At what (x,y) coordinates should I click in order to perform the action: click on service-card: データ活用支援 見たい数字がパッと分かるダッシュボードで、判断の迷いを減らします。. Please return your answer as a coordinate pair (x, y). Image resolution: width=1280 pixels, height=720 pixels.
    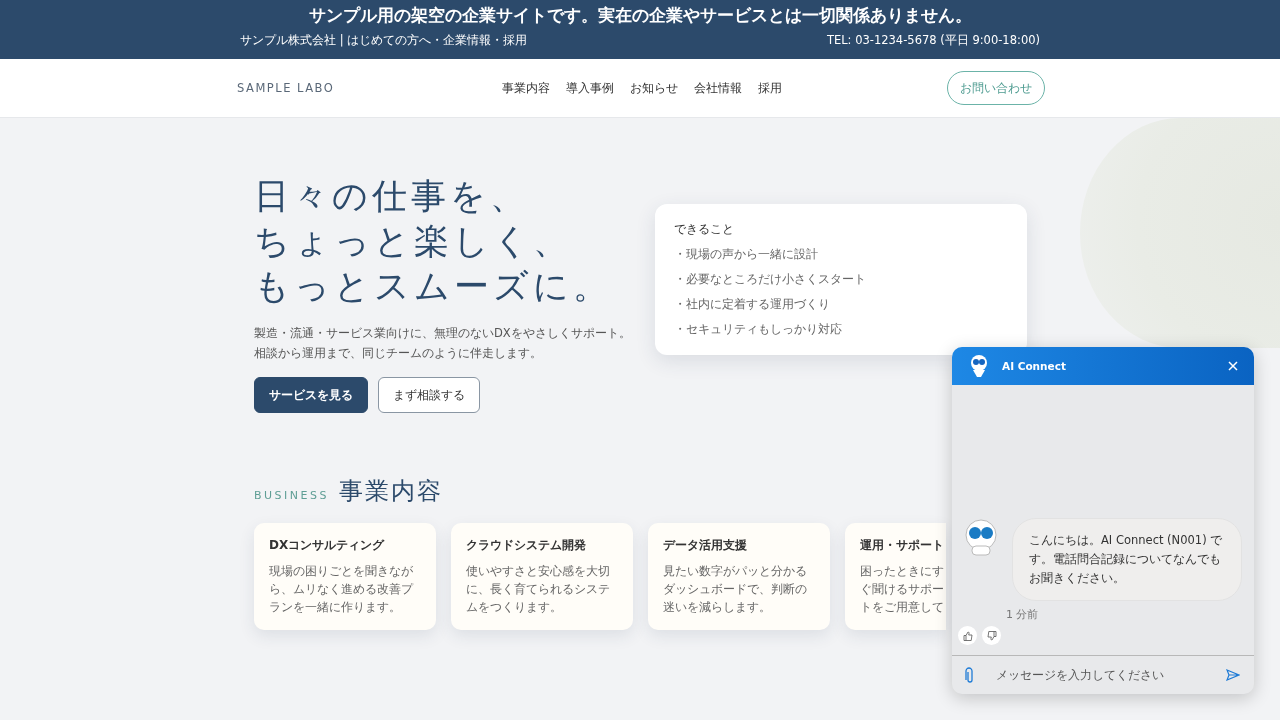
    Looking at the image, I should click on (739, 576).